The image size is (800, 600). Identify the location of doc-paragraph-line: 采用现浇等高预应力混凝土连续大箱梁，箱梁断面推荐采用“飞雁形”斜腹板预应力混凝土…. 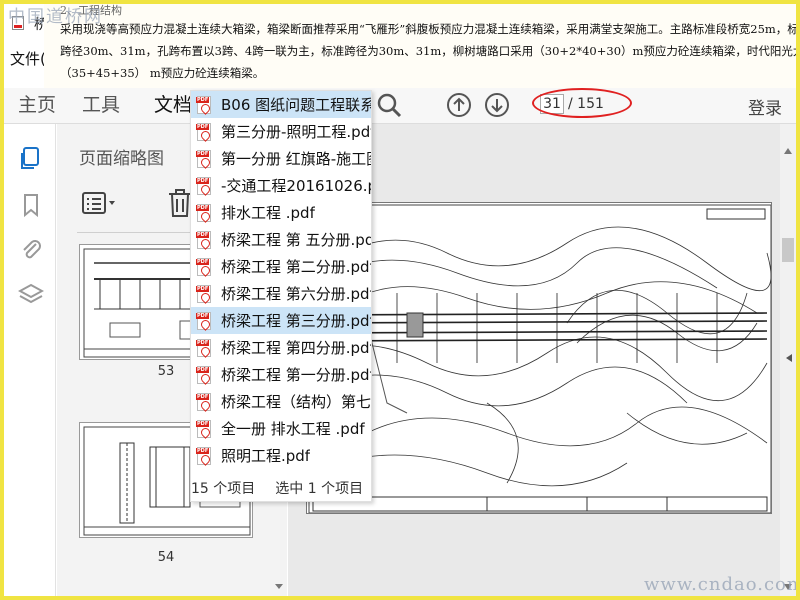
(428, 29).